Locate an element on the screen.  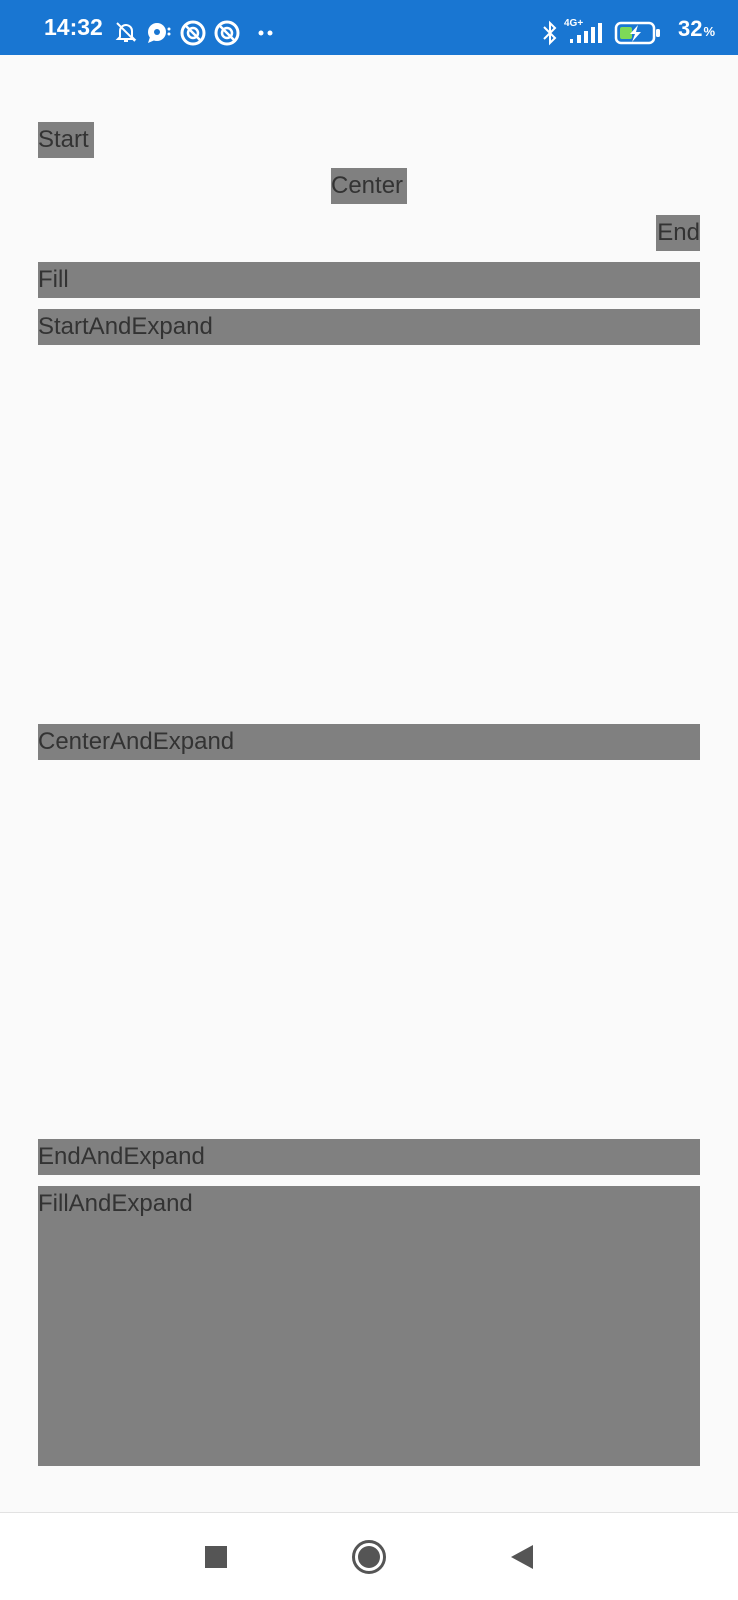
navigation-bar is located at coordinates (369, 1556).